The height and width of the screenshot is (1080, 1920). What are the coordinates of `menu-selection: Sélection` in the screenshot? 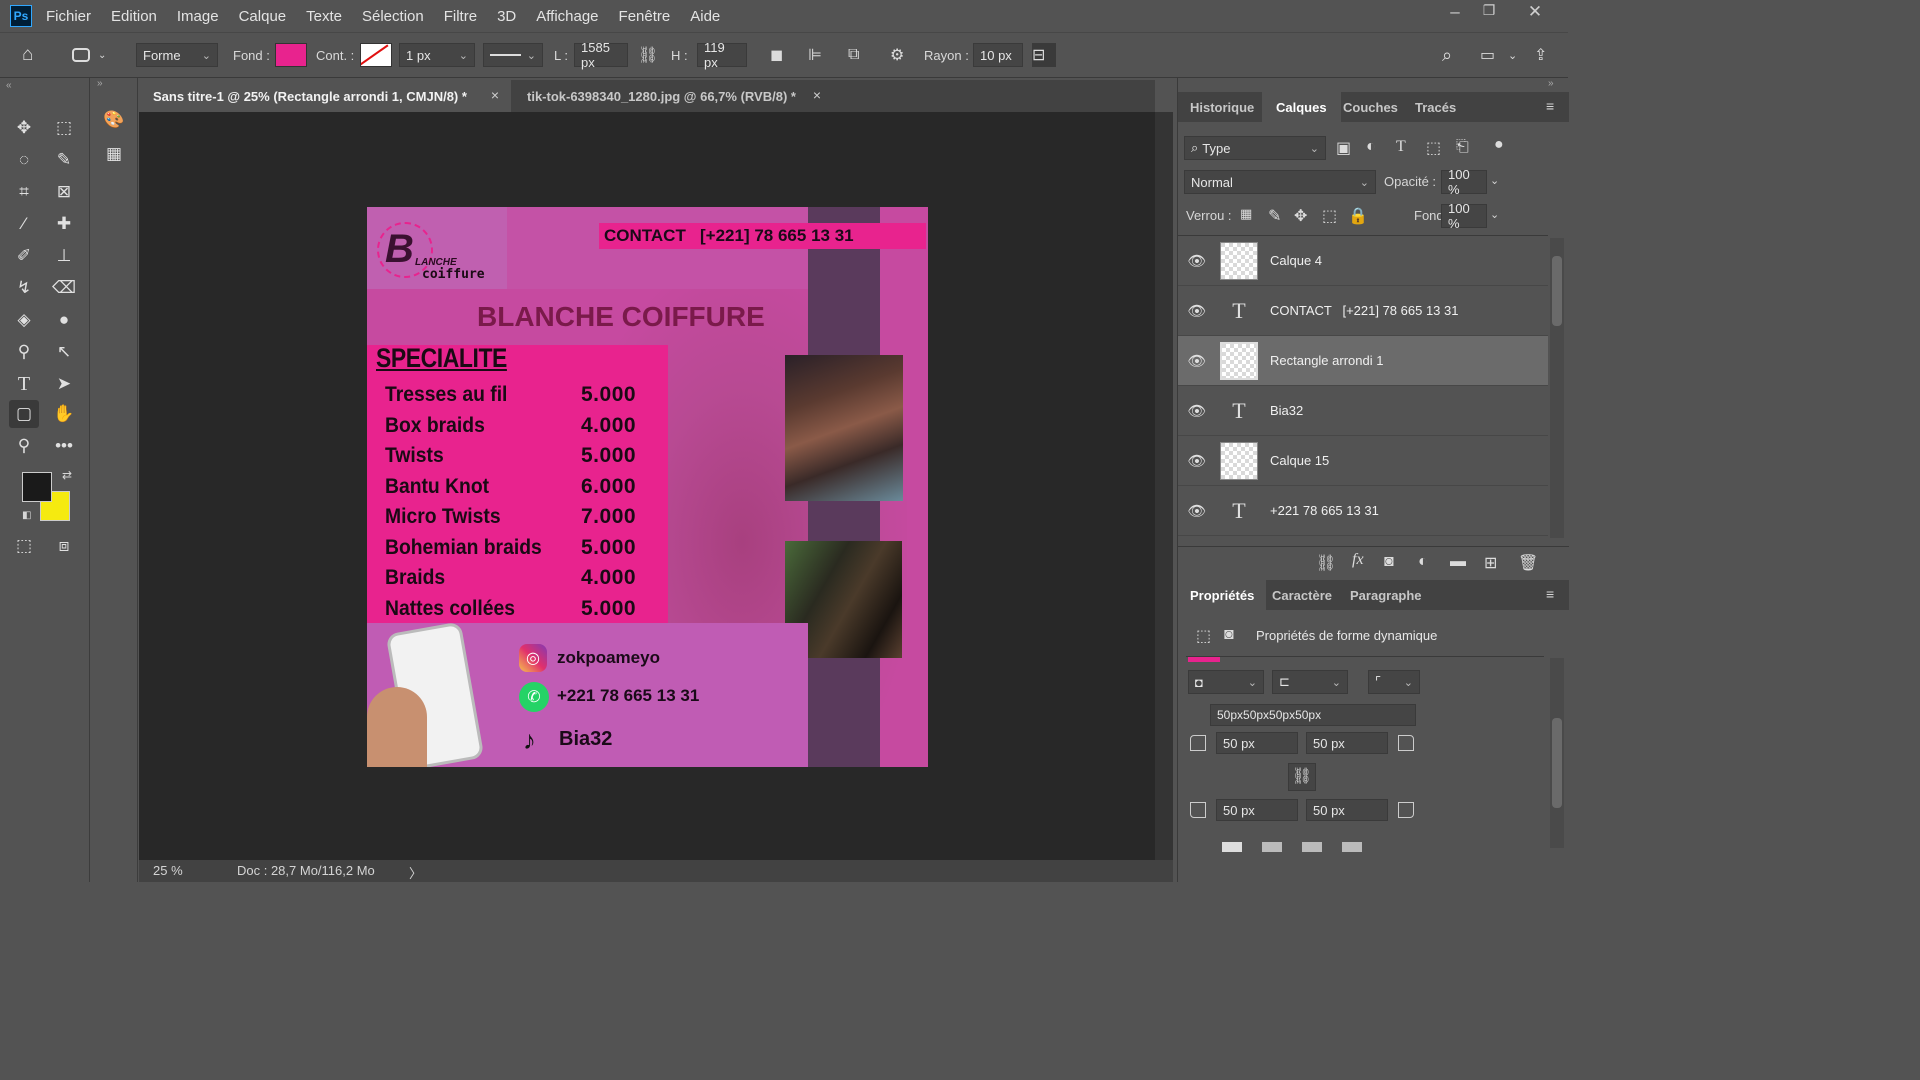 It's located at (393, 16).